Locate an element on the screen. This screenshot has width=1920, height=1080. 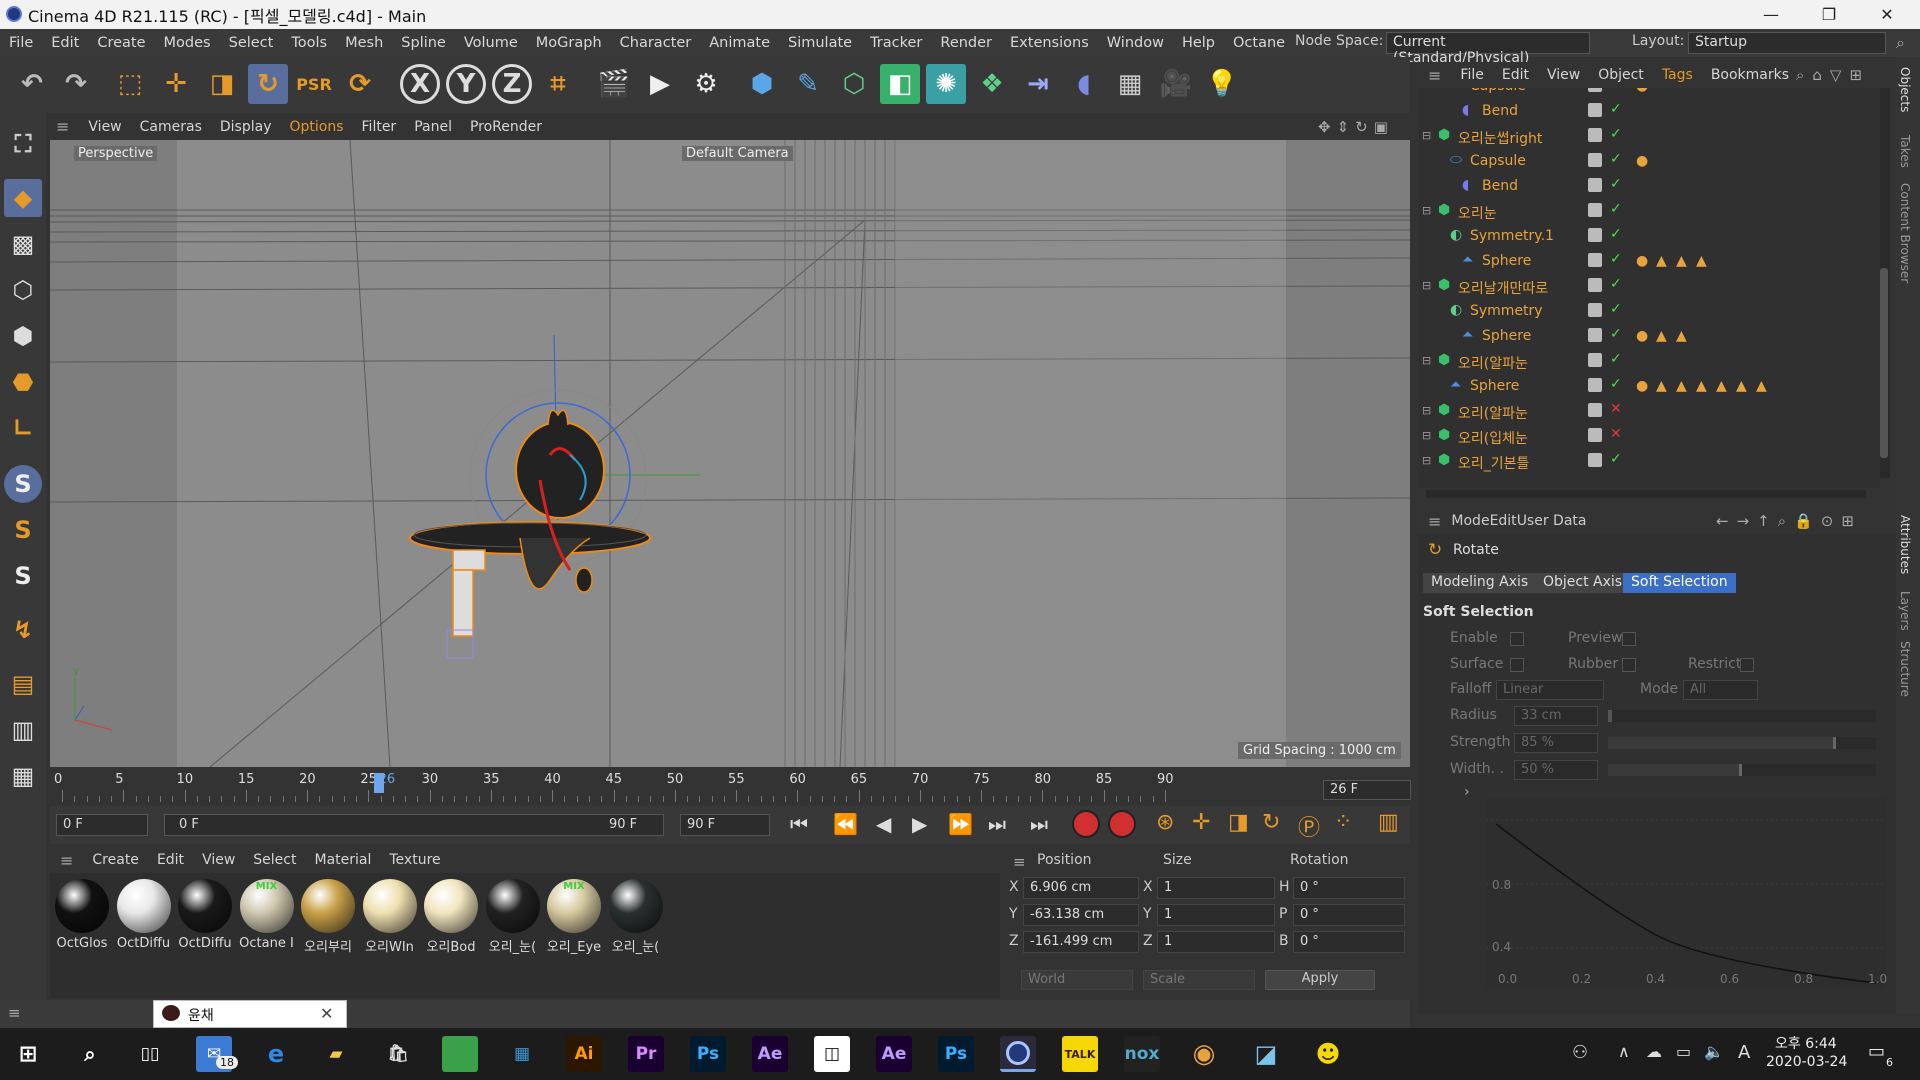
material-swatch: 오리_눈( is located at coordinates (513, 919).